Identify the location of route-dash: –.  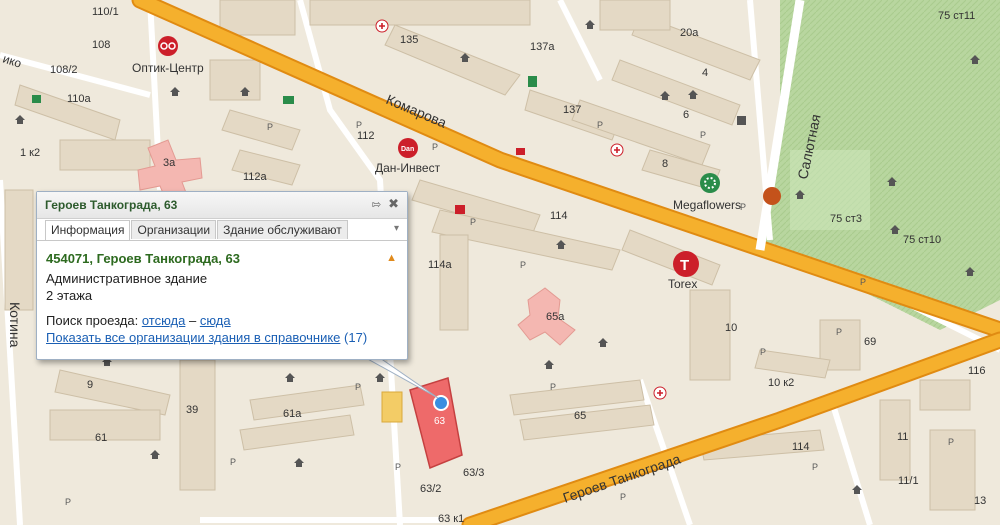
(192, 320).